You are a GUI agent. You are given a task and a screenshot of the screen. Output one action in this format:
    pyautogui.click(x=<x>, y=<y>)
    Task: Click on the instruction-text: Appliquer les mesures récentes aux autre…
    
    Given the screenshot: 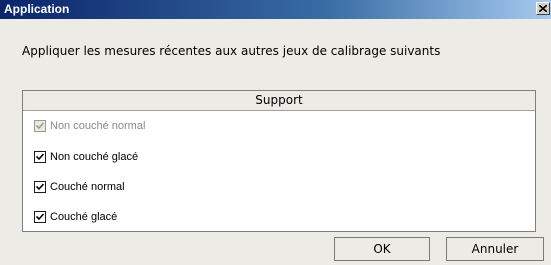 What is the action you would take?
    pyautogui.click(x=231, y=51)
    